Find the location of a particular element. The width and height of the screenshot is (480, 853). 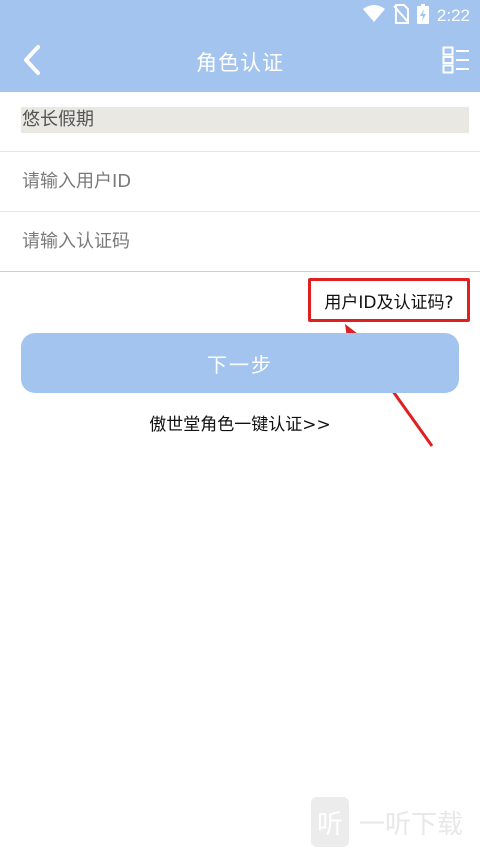

watermark-logo: 听 is located at coordinates (330, 822).